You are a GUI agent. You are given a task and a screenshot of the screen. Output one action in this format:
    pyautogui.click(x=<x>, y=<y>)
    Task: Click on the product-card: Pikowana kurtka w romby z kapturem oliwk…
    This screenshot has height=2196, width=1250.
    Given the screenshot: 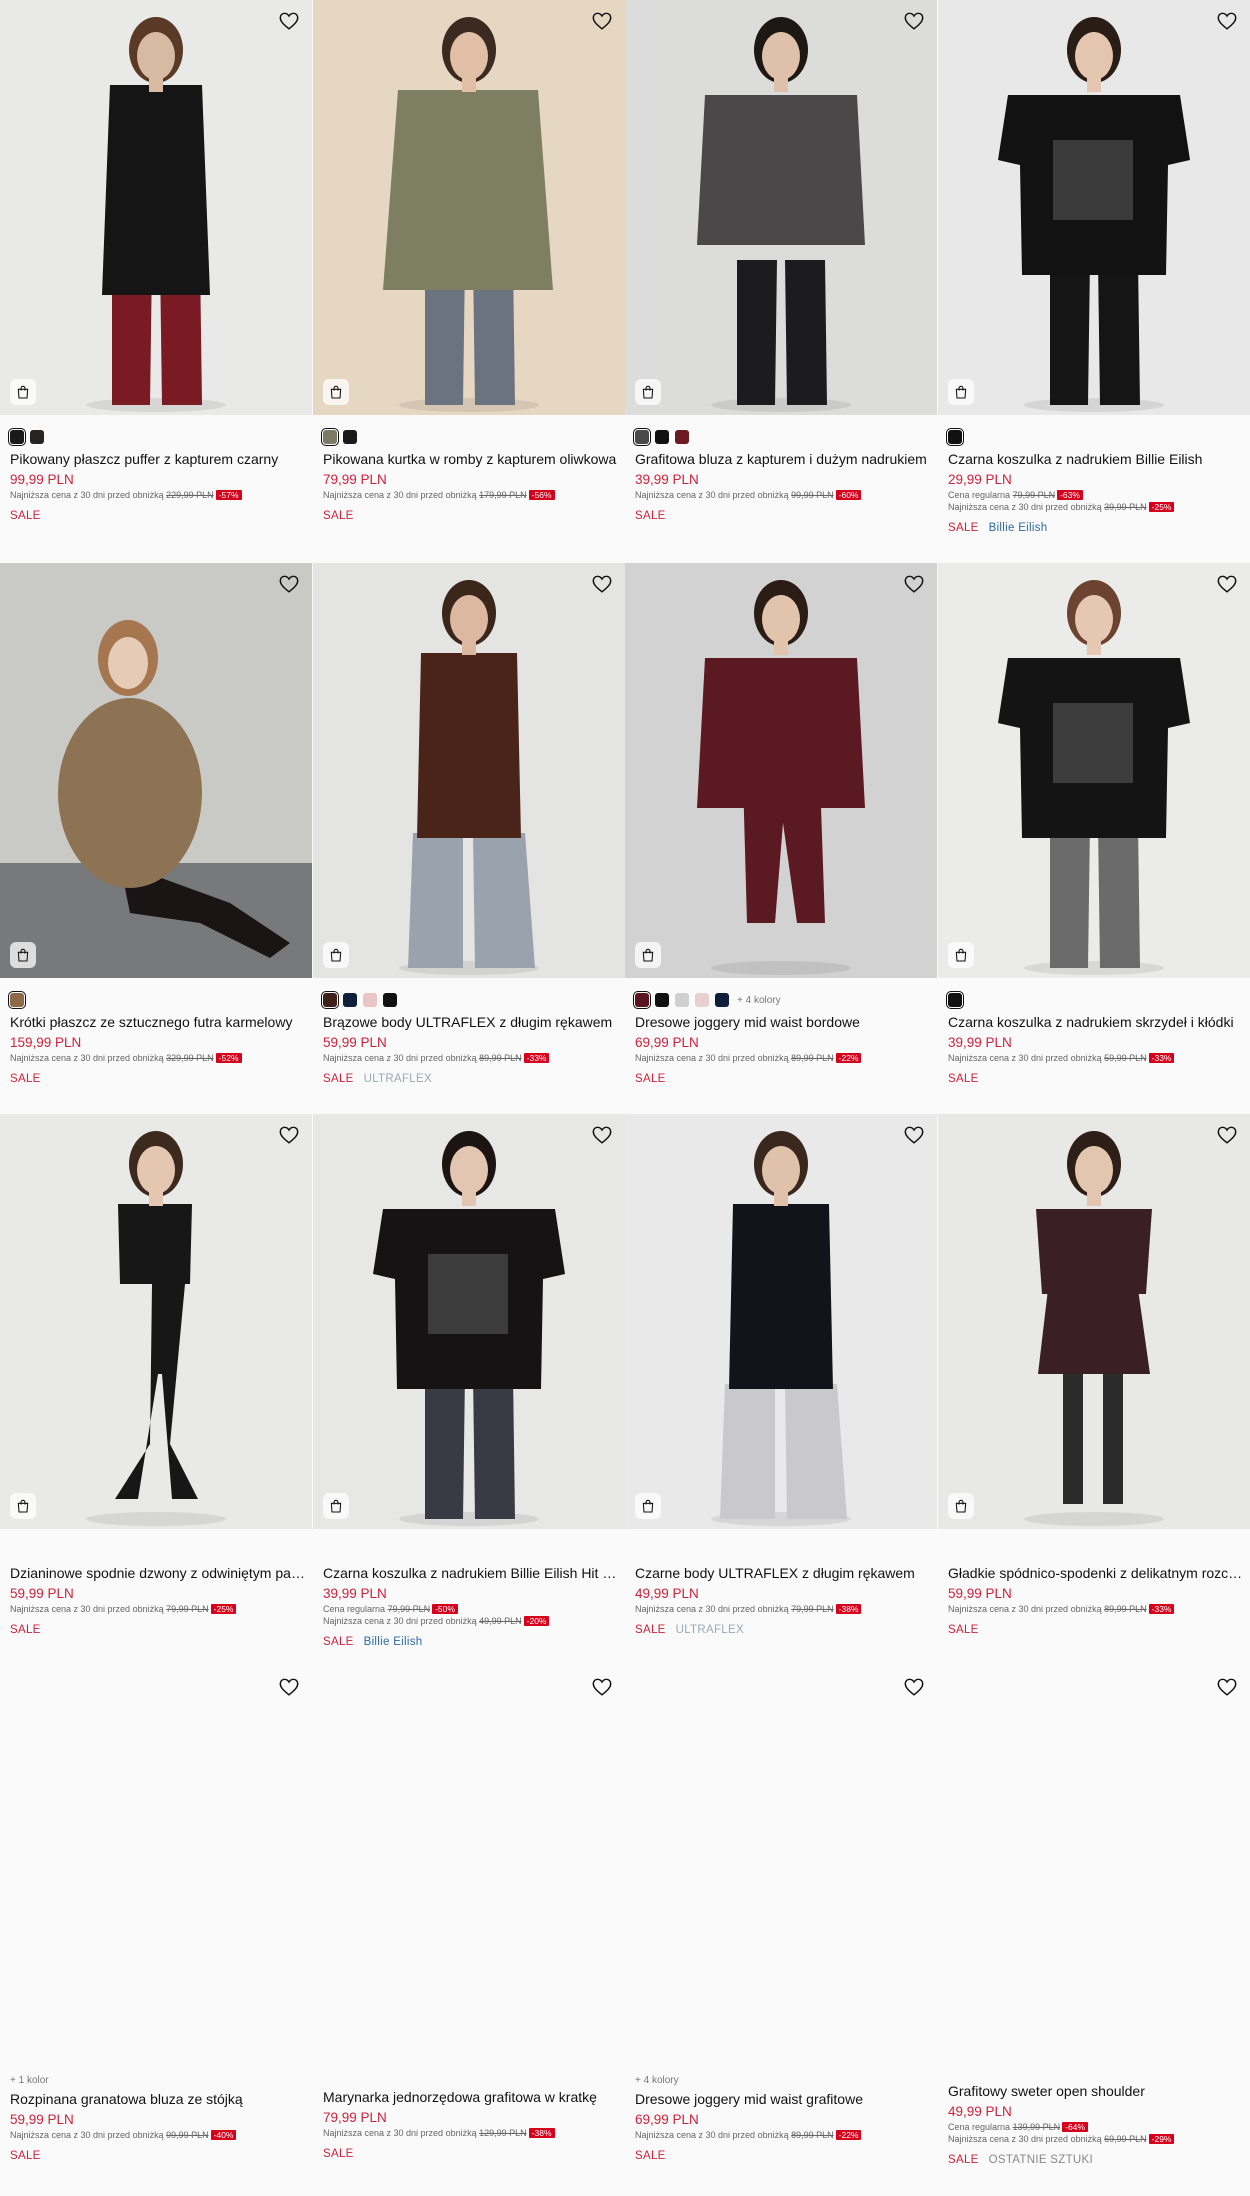 What is the action you would take?
    pyautogui.click(x=469, y=275)
    